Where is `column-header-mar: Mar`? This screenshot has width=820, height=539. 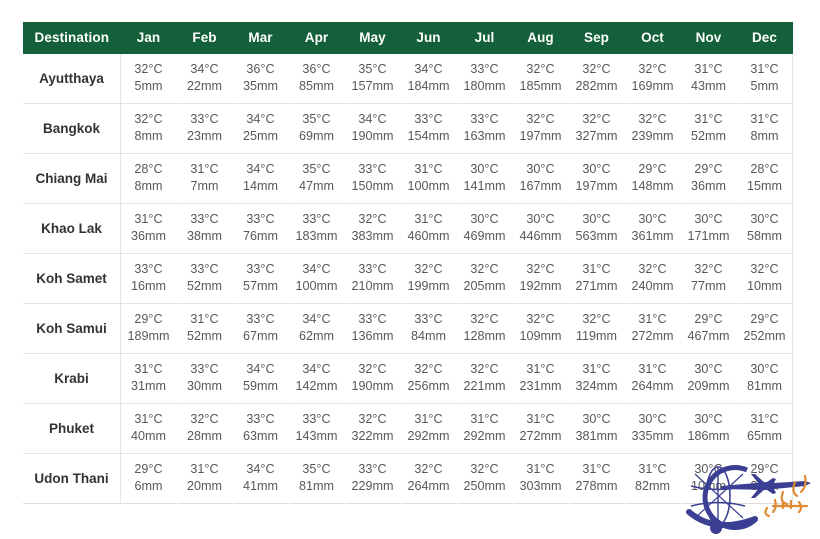 column-header-mar: Mar is located at coordinates (260, 38).